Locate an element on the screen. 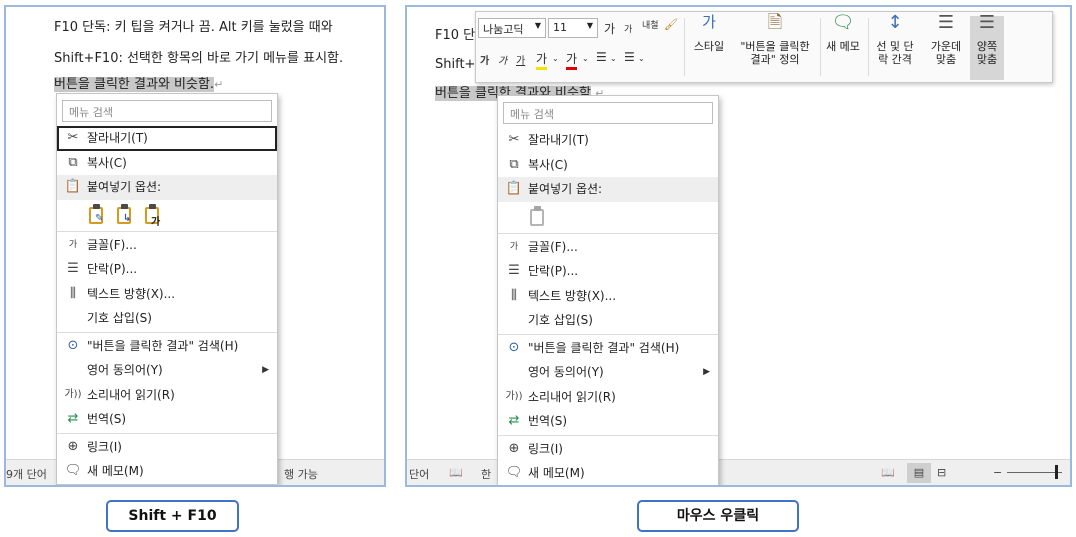  styles-button: 가 스타일 is located at coordinates (709, 33).